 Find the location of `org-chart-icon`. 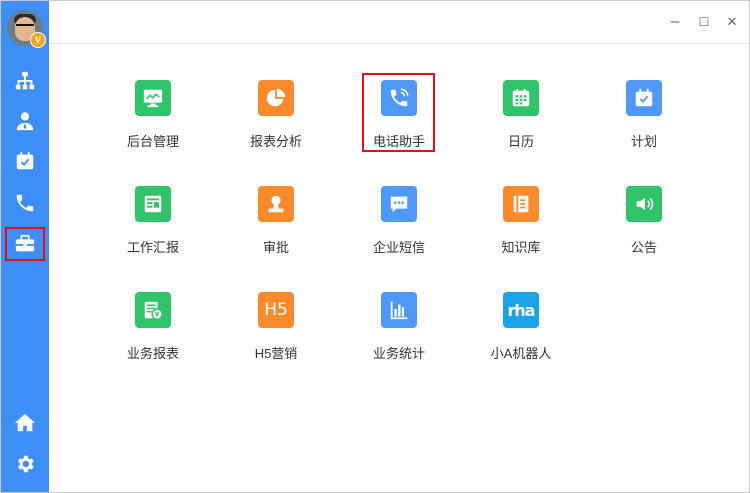

org-chart-icon is located at coordinates (25, 80).